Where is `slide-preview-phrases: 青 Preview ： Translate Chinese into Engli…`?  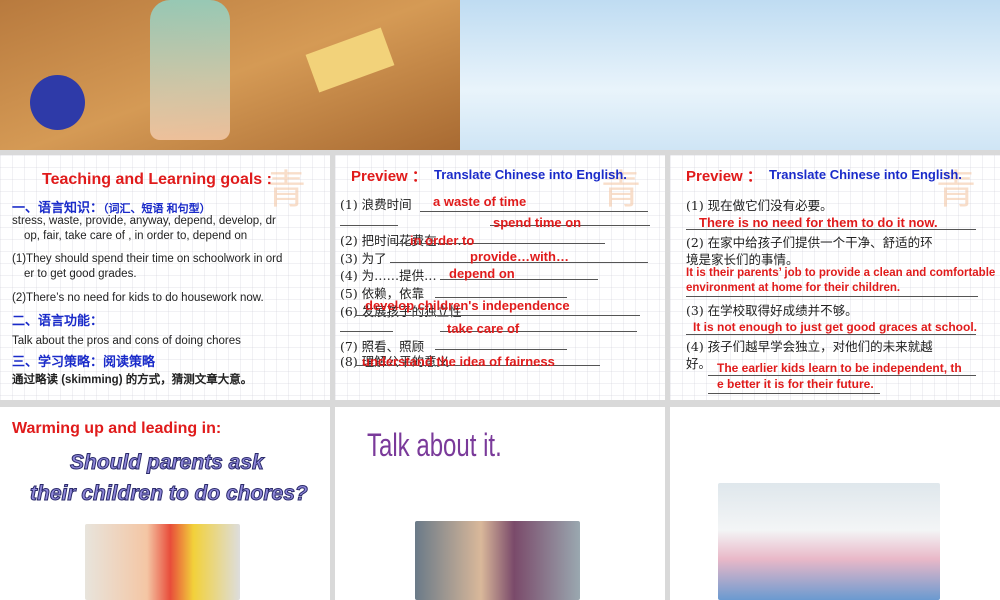 slide-preview-phrases: 青 Preview ： Translate Chinese into Engli… is located at coordinates (500, 277).